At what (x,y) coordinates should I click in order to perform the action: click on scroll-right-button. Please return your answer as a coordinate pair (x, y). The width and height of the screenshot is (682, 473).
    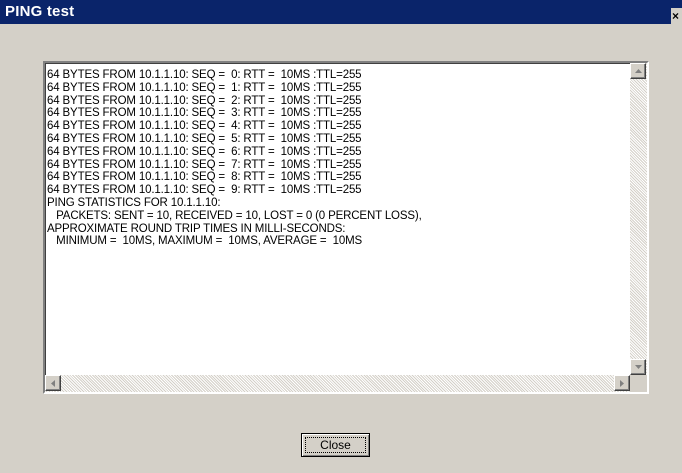
    Looking at the image, I should click on (622, 383).